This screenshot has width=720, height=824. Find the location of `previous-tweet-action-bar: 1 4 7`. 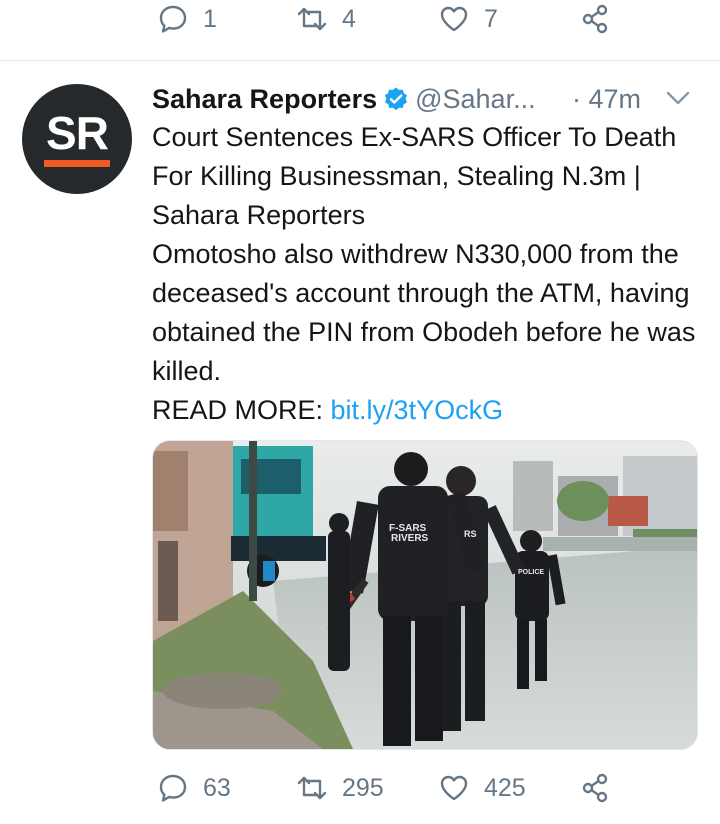

previous-tweet-action-bar: 1 4 7 is located at coordinates (360, 22).